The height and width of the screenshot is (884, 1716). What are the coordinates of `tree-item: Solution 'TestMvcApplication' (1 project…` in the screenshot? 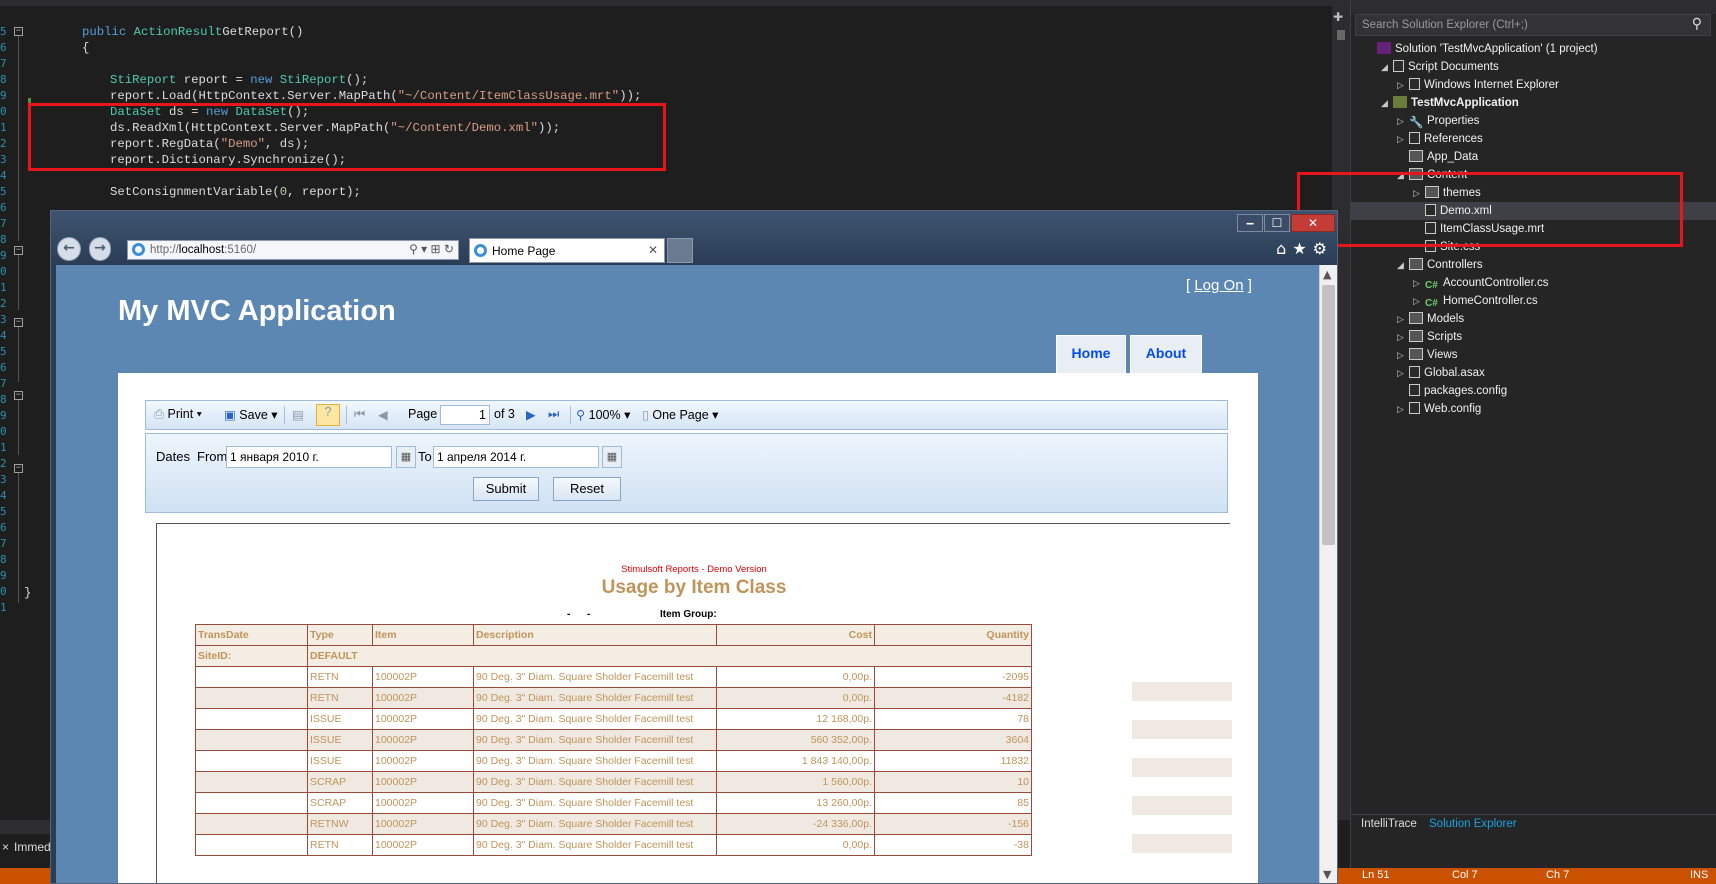 It's located at (1533, 49).